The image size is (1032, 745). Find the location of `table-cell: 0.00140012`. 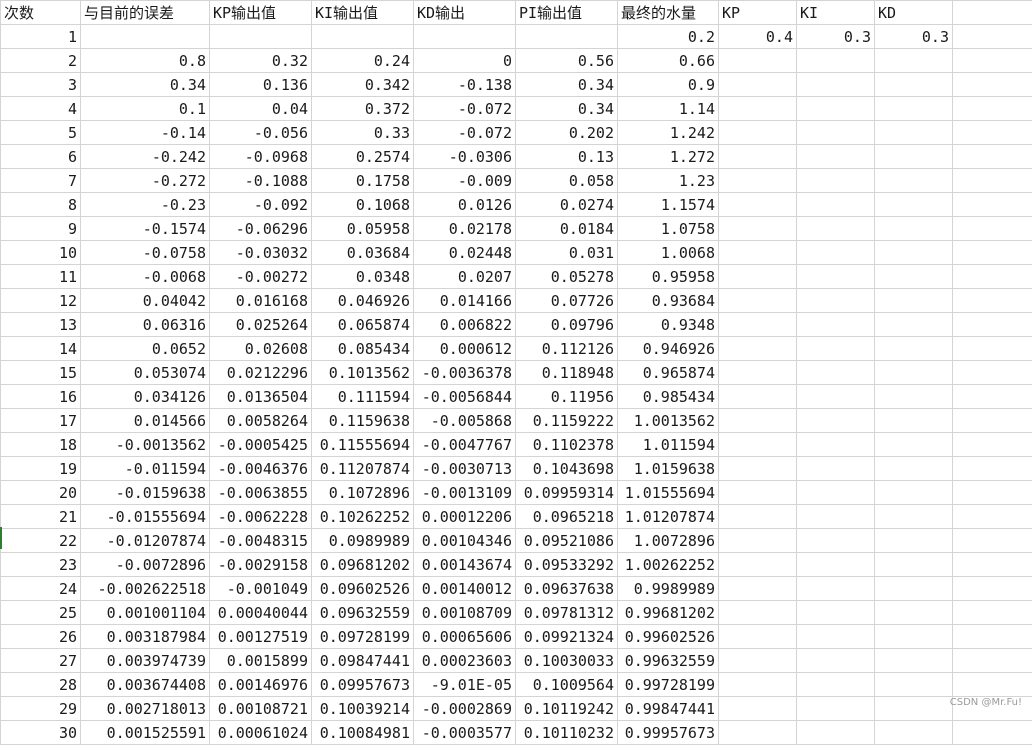

table-cell: 0.00140012 is located at coordinates (465, 589).